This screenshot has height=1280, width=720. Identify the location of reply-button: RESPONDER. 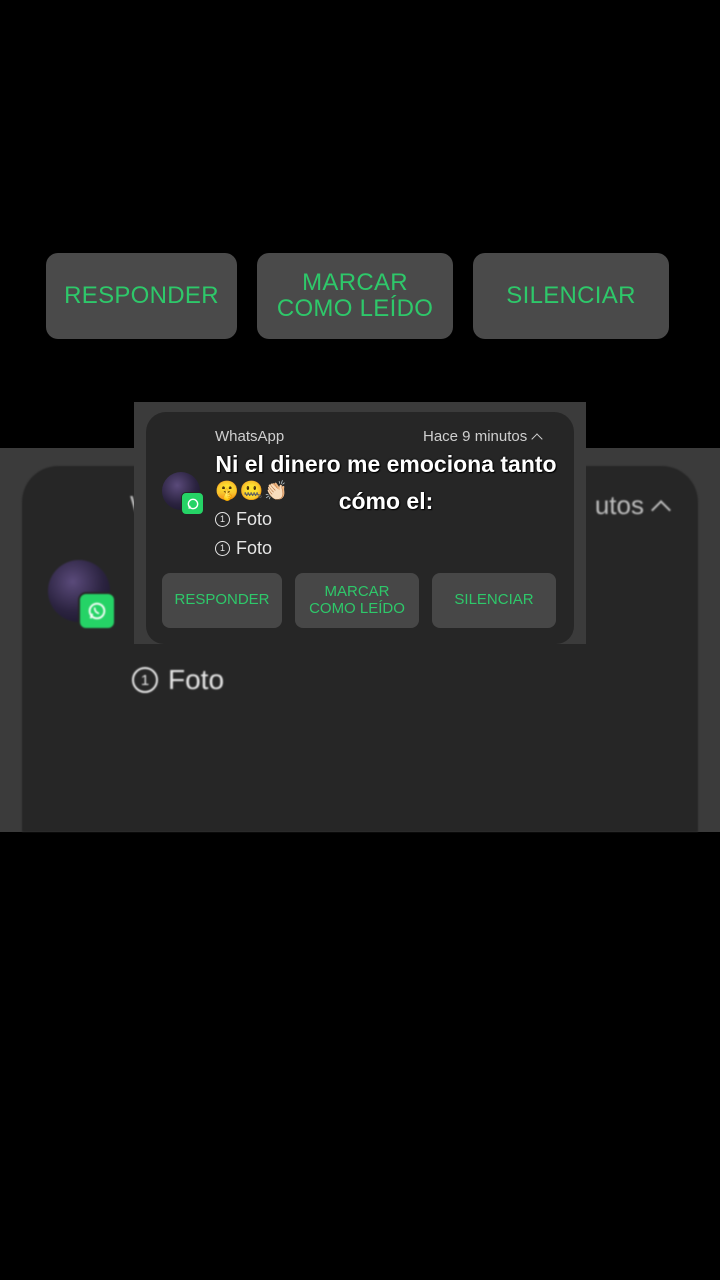
(222, 600).